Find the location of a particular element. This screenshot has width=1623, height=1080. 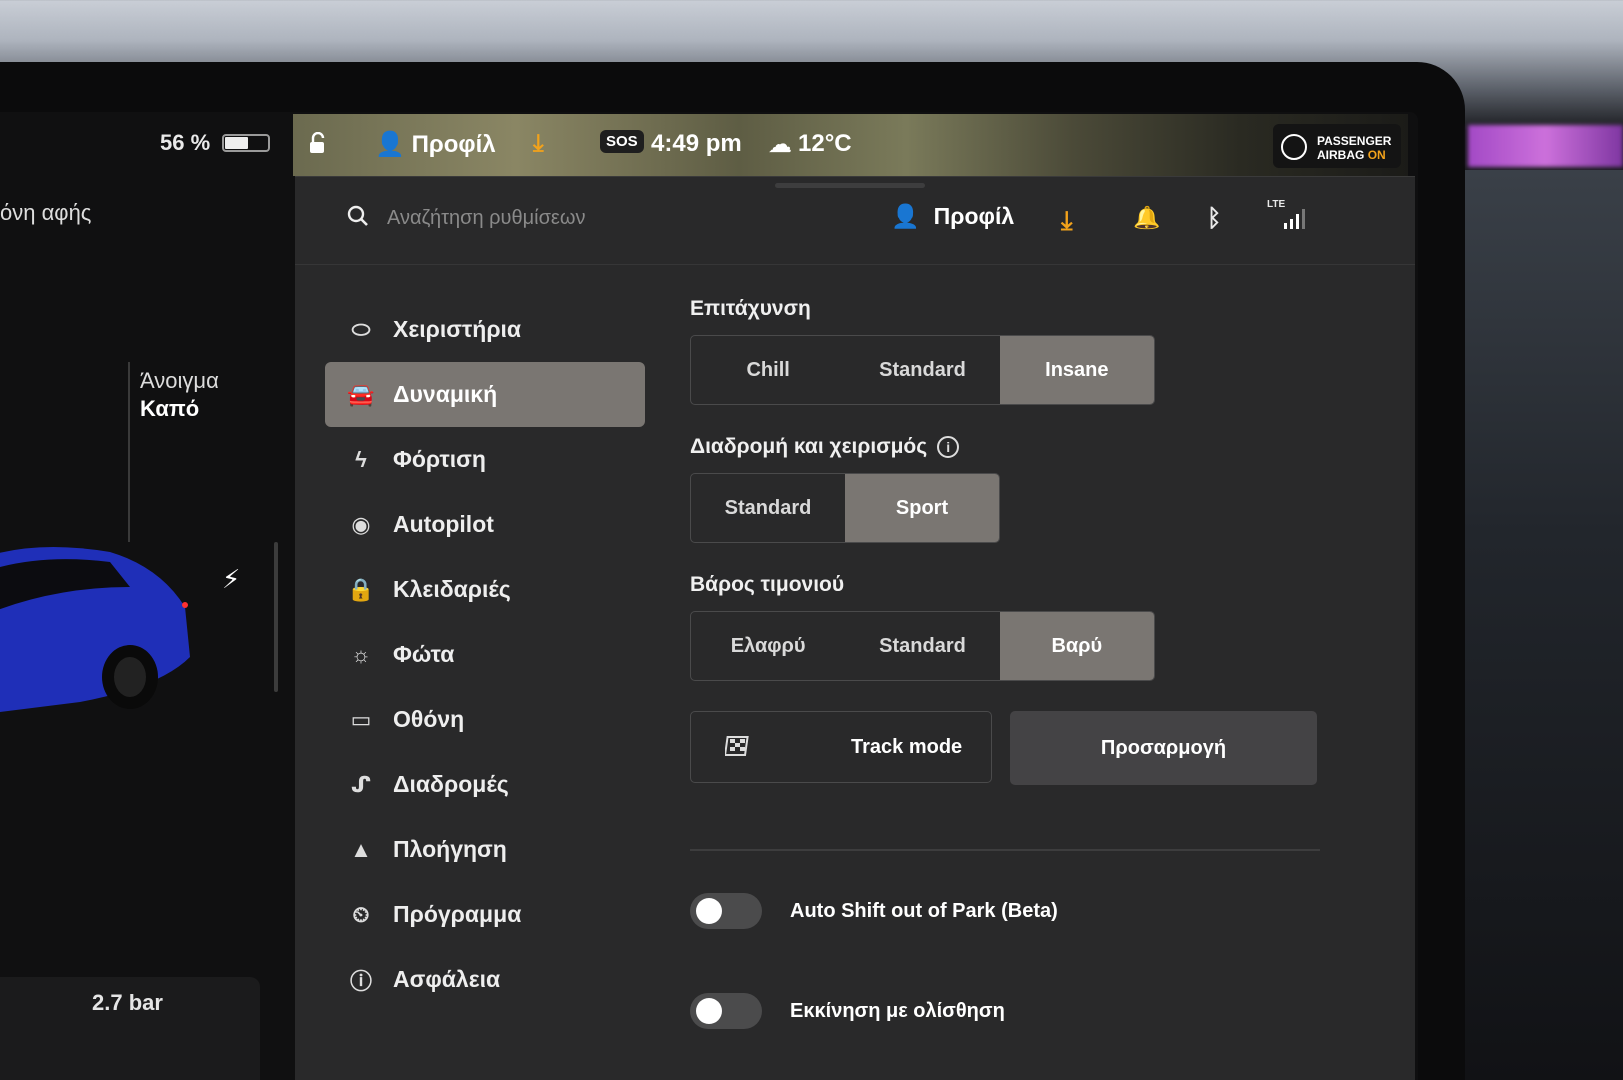

steering-title-text: Βάρος τιμονιού is located at coordinates (767, 584).